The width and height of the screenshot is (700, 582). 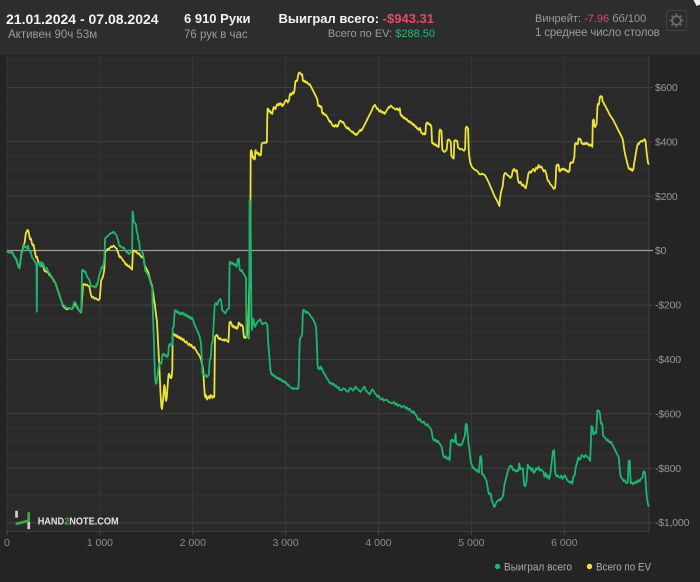 I want to click on svg-text: -$800, so click(x=668, y=469).